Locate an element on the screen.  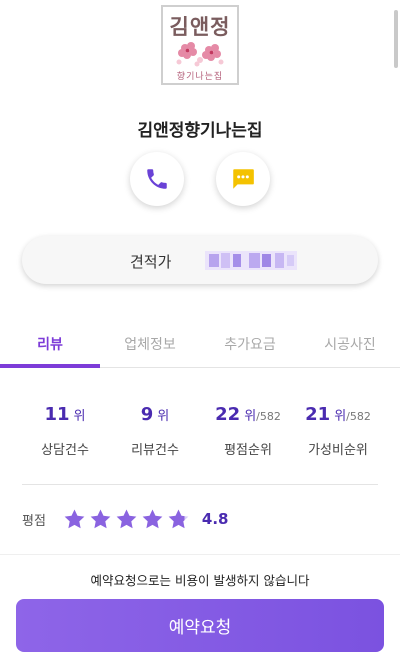
tab-extra-fee: 추가요금 is located at coordinates (250, 344).